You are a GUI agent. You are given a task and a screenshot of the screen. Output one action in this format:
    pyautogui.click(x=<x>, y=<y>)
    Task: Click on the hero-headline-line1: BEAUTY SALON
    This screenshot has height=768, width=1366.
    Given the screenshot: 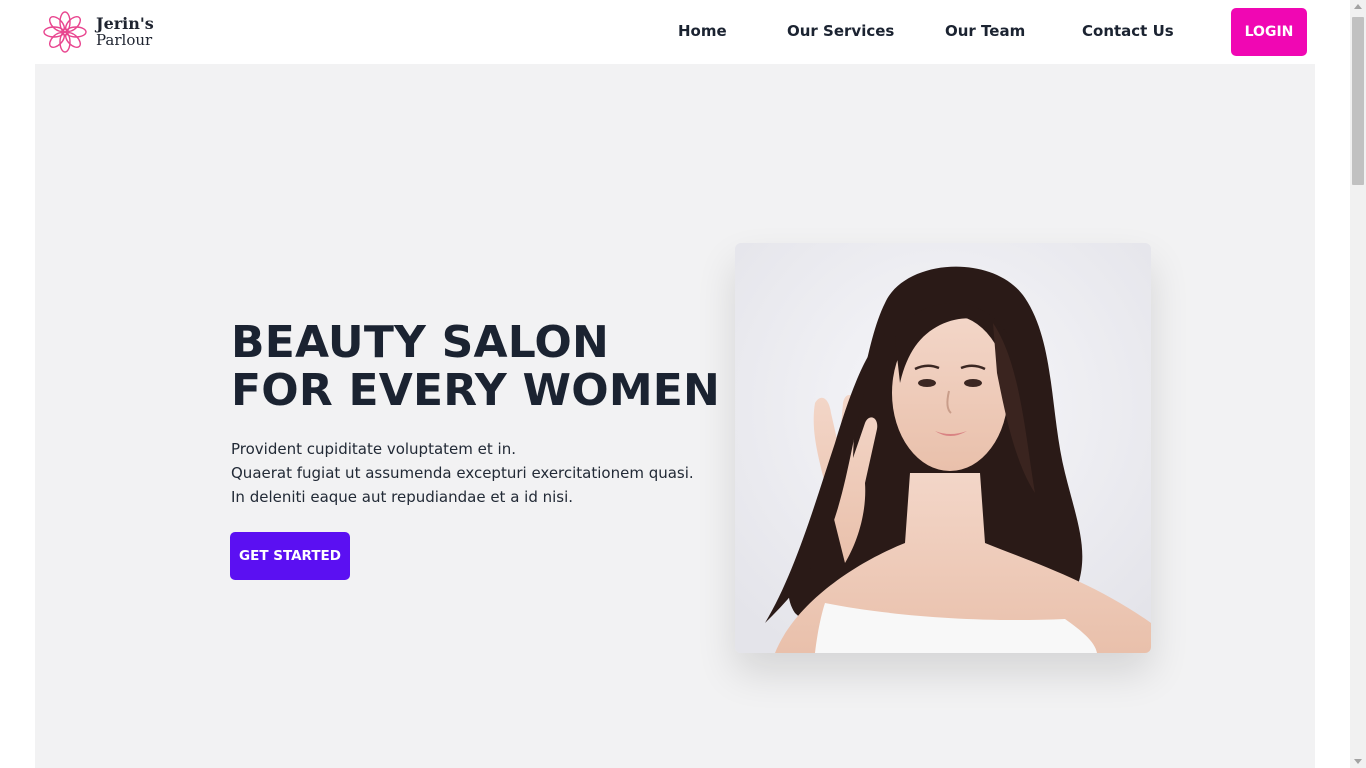 What is the action you would take?
    pyautogui.click(x=420, y=342)
    